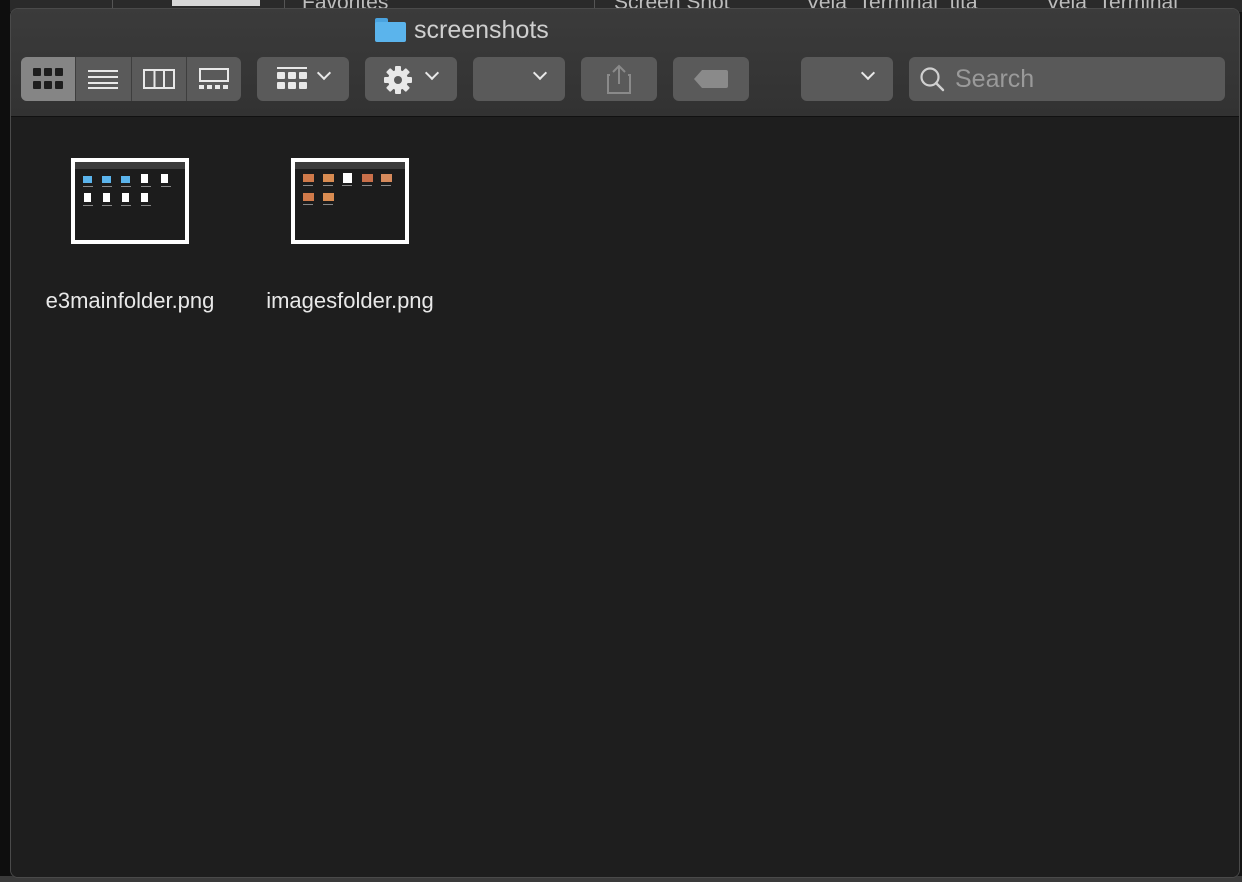 The image size is (1242, 882). Describe the element at coordinates (519, 79) in the screenshot. I see `empty-dropdown-button` at that location.